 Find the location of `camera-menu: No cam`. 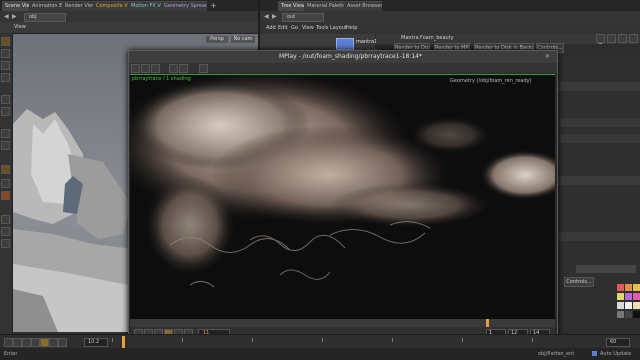

camera-menu: No cam is located at coordinates (243, 39).